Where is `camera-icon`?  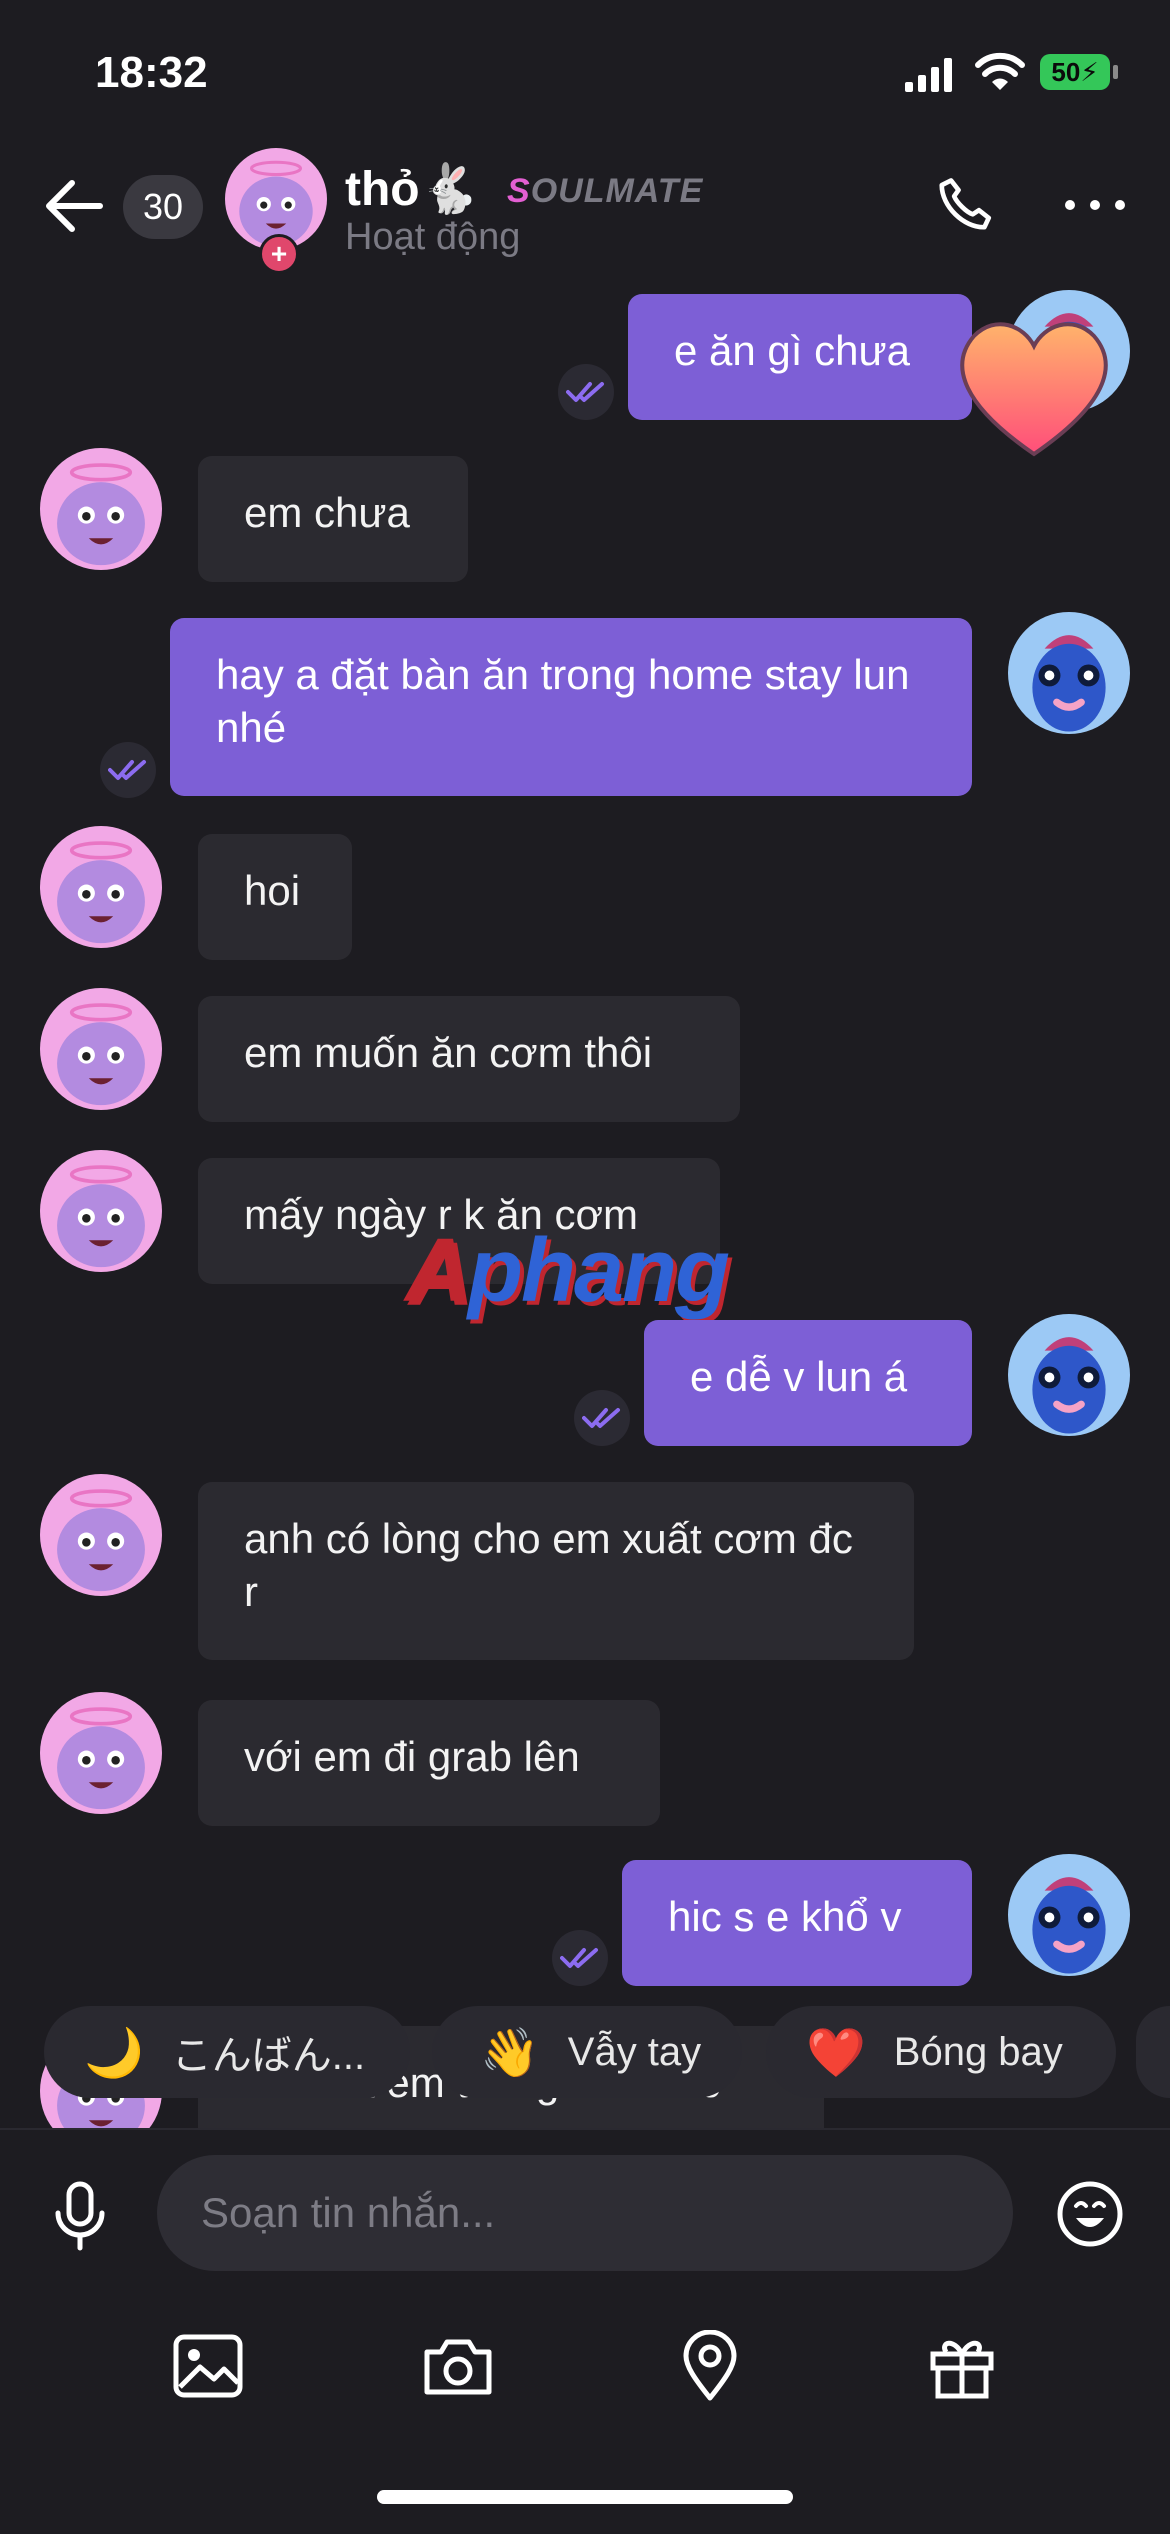 camera-icon is located at coordinates (458, 2367).